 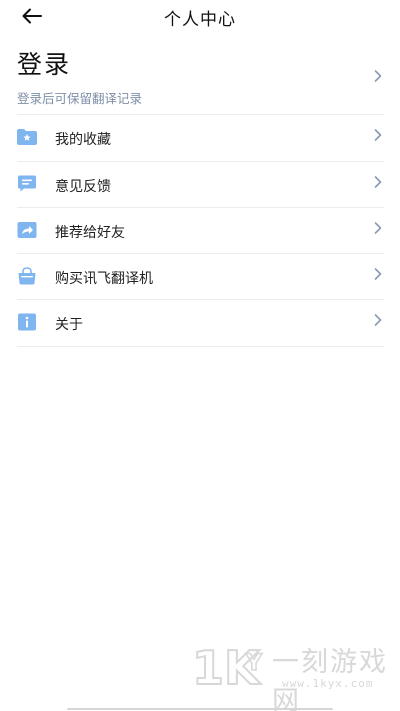 What do you see at coordinates (27, 322) in the screenshot?
I see `info-icon` at bounding box center [27, 322].